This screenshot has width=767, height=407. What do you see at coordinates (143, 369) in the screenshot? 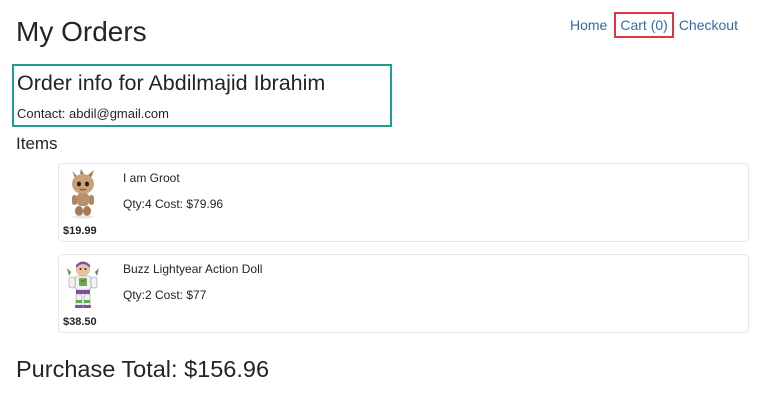
I see `purchase-total: Purchase Total: $156.96` at bounding box center [143, 369].